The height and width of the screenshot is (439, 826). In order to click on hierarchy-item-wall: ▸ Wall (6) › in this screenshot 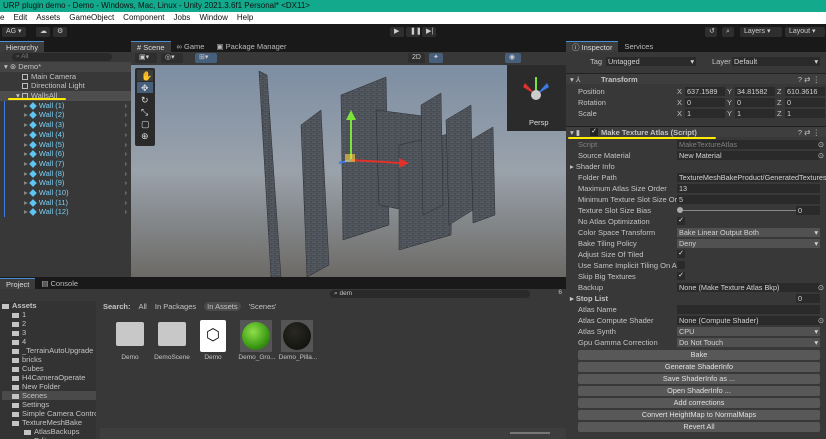, I will do `click(65, 154)`.